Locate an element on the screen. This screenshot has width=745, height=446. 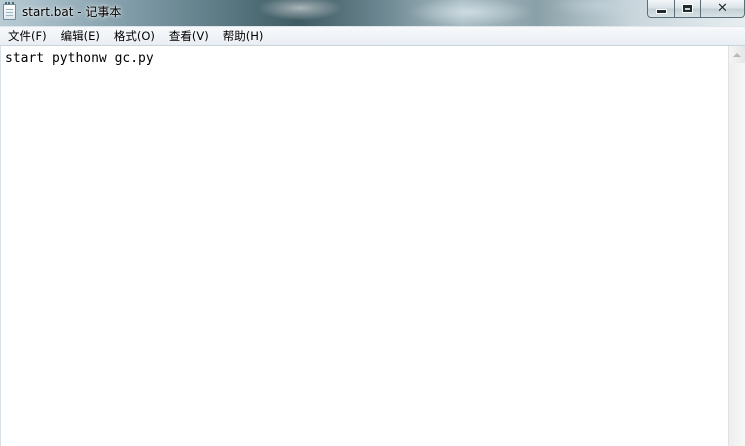
vertical-scrollbar is located at coordinates (736, 246).